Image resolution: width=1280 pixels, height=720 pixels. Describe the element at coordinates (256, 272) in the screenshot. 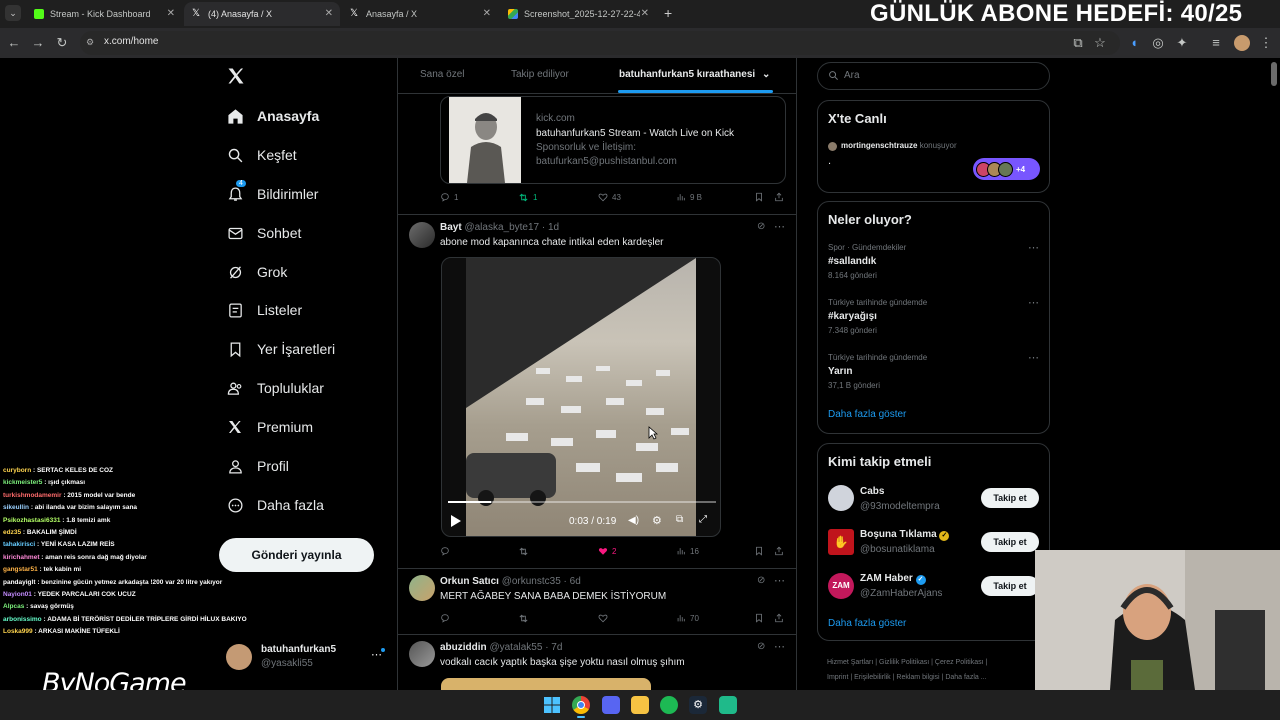

I see `nav-grok: Grok` at that location.